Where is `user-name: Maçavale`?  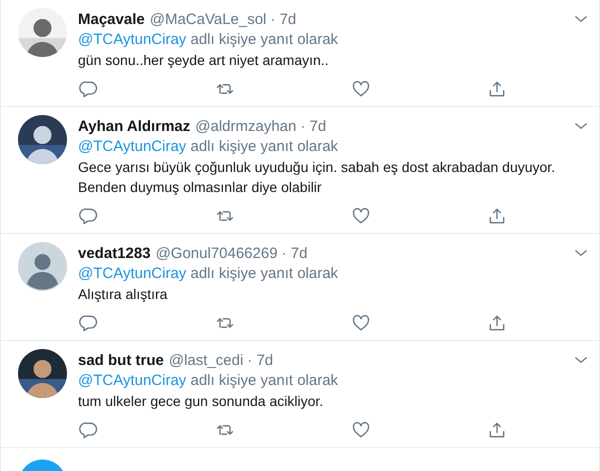
user-name: Maçavale is located at coordinates (111, 19).